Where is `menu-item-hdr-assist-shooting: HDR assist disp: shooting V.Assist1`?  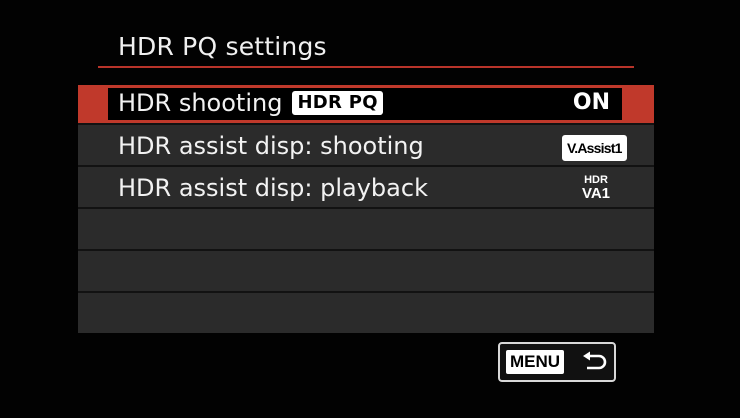
menu-item-hdr-assist-shooting: HDR assist disp: shooting V.Assist1 is located at coordinates (366, 147).